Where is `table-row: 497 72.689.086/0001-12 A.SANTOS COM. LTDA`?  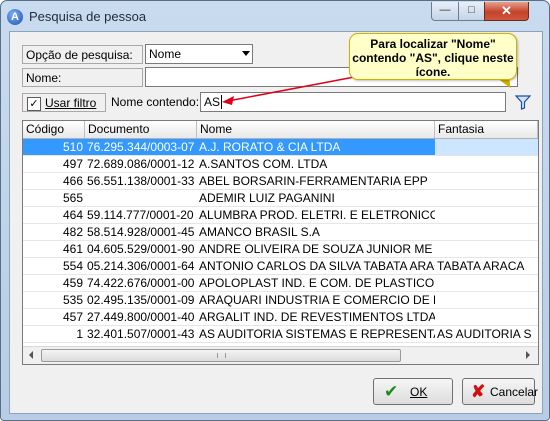
table-row: 497 72.689.086/0001-12 A.SANTOS COM. LTDA is located at coordinates (280, 164).